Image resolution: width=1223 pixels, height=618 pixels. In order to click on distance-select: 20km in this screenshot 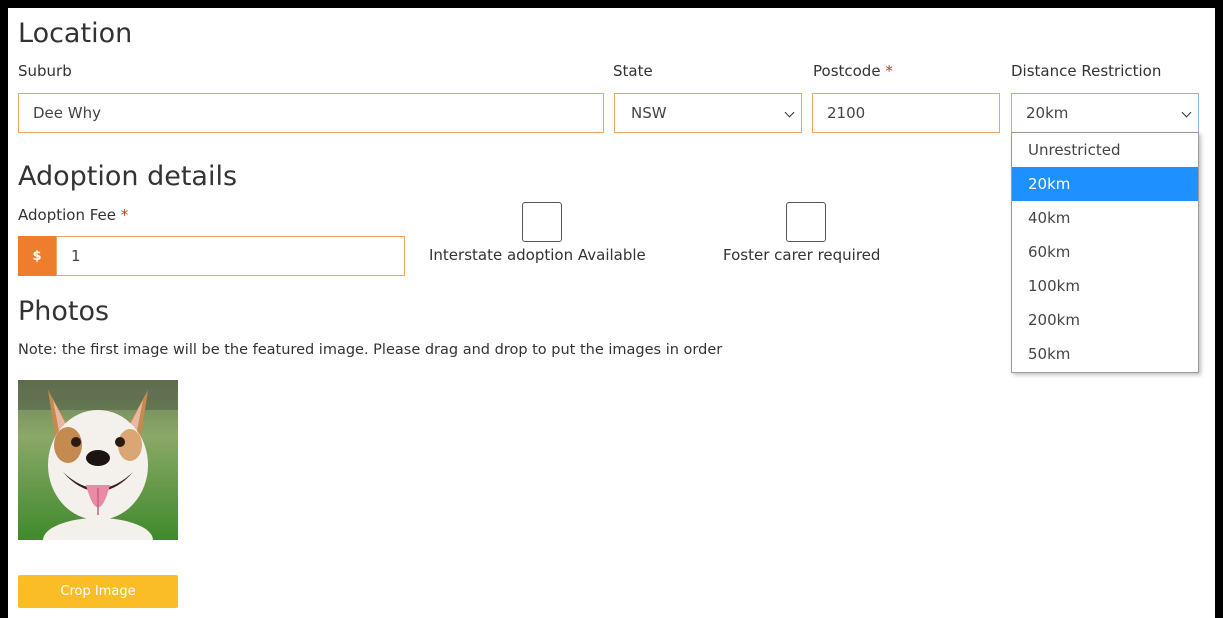, I will do `click(1105, 113)`.